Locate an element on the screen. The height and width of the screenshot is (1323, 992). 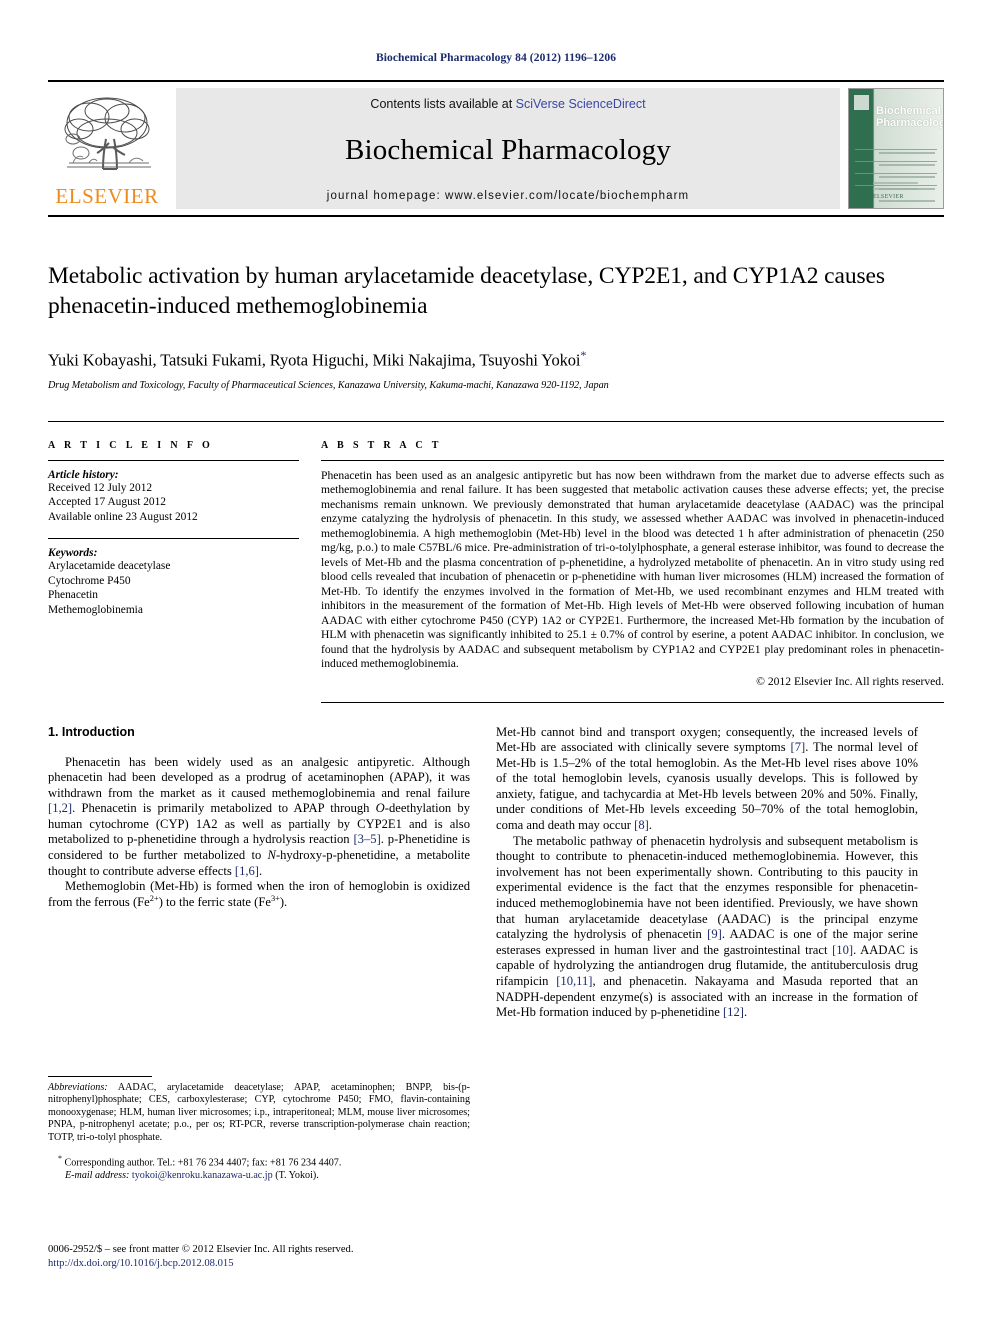
elsevier-logo: ELSEVIER is located at coordinates (107, 148).